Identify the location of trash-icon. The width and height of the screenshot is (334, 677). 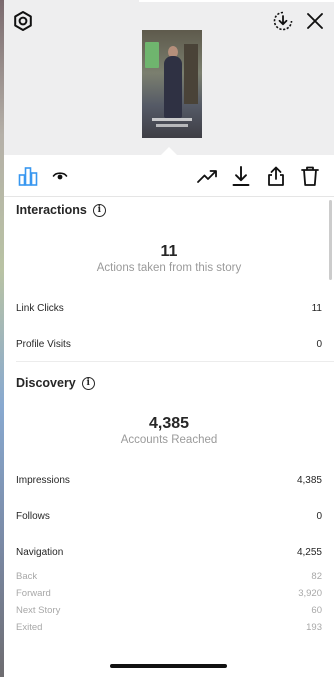
(310, 176).